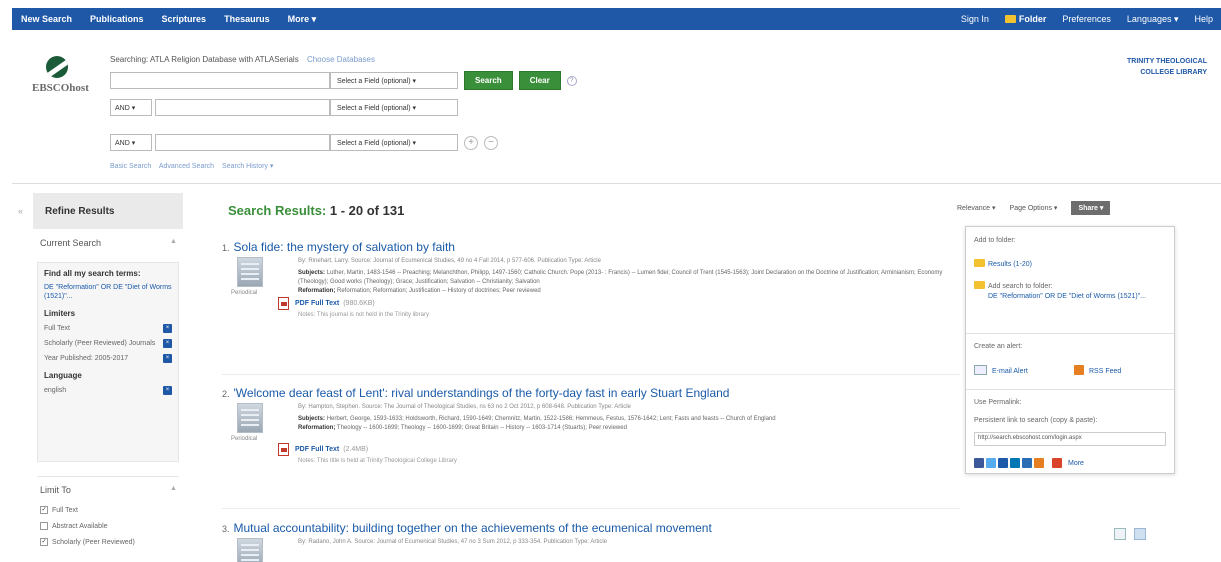 Image resolution: width=1221 pixels, height=562 pixels. I want to click on clear-button: Clear, so click(539, 80).